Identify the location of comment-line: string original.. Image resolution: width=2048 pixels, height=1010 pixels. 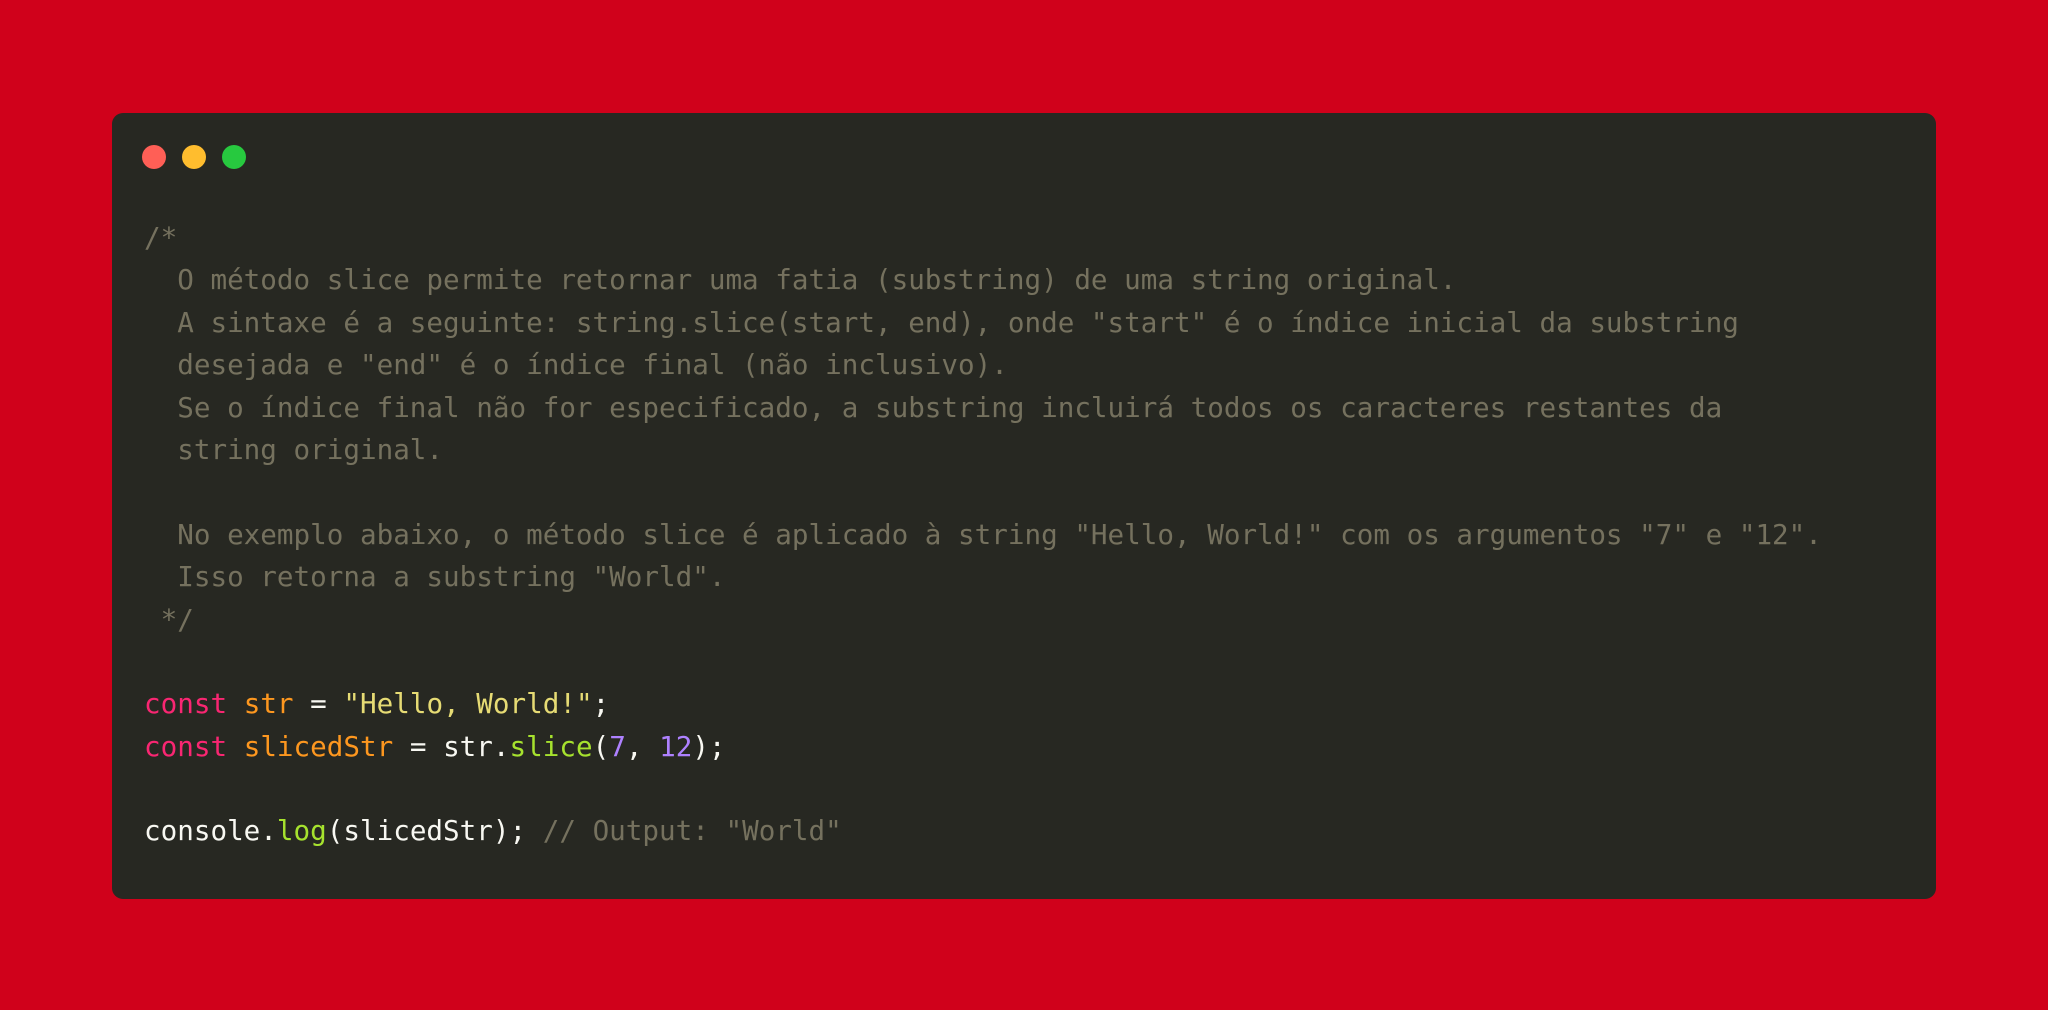
(294, 449).